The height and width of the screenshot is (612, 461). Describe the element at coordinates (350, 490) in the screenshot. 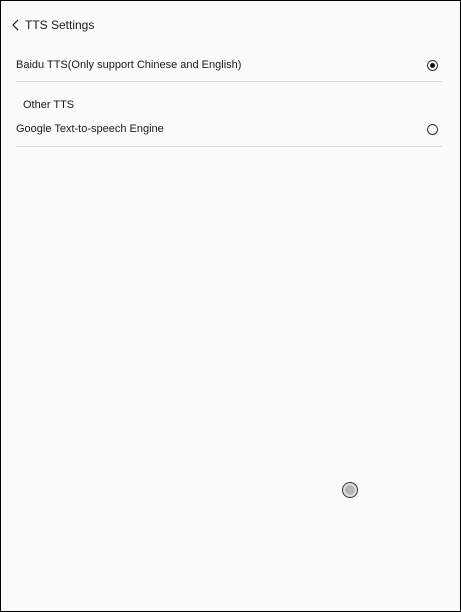

I see `touch-point-icon` at that location.